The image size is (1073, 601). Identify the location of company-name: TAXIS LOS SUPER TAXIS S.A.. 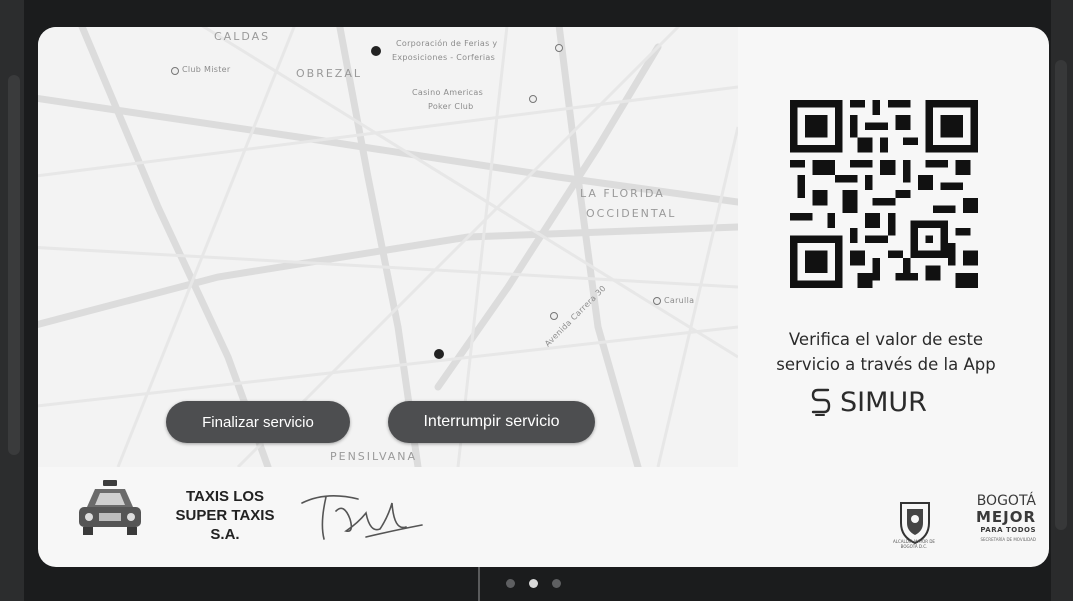
(225, 515).